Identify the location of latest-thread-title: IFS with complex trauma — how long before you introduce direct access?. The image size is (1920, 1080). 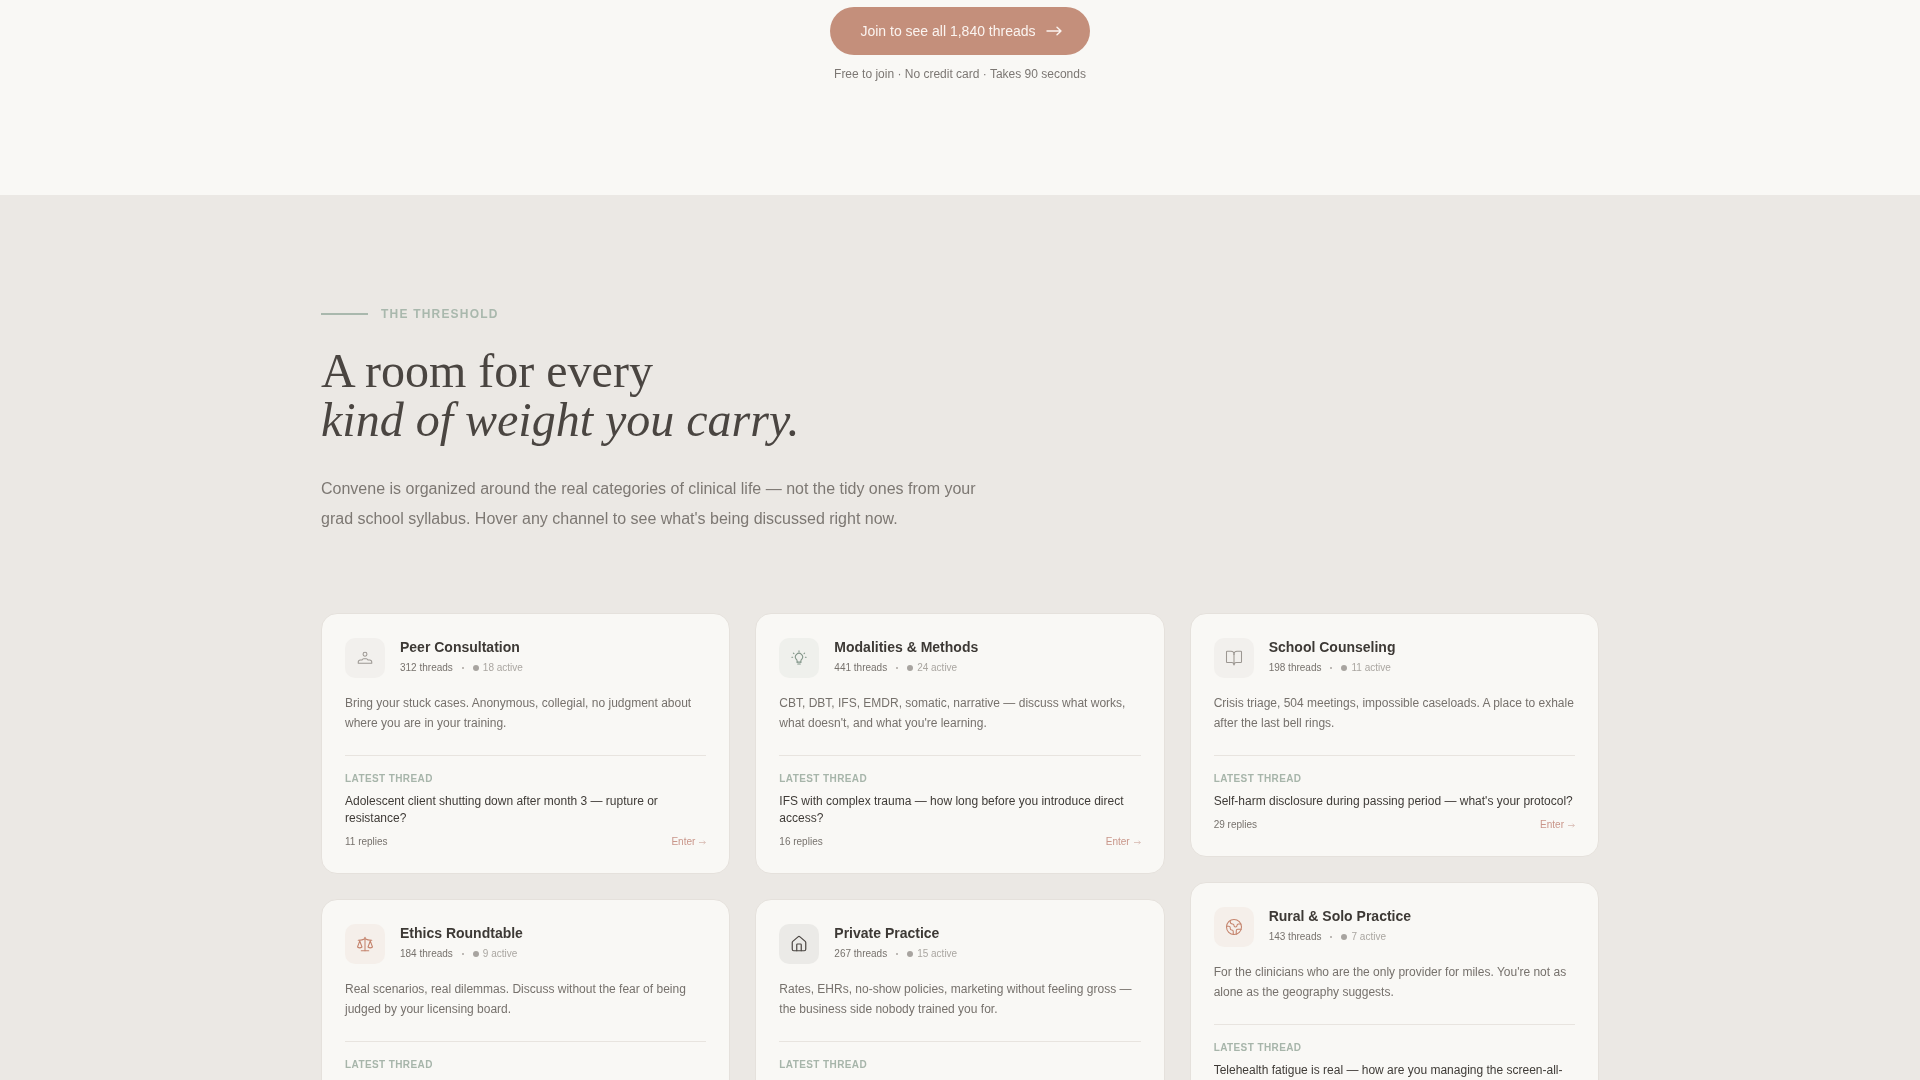
(952, 810).